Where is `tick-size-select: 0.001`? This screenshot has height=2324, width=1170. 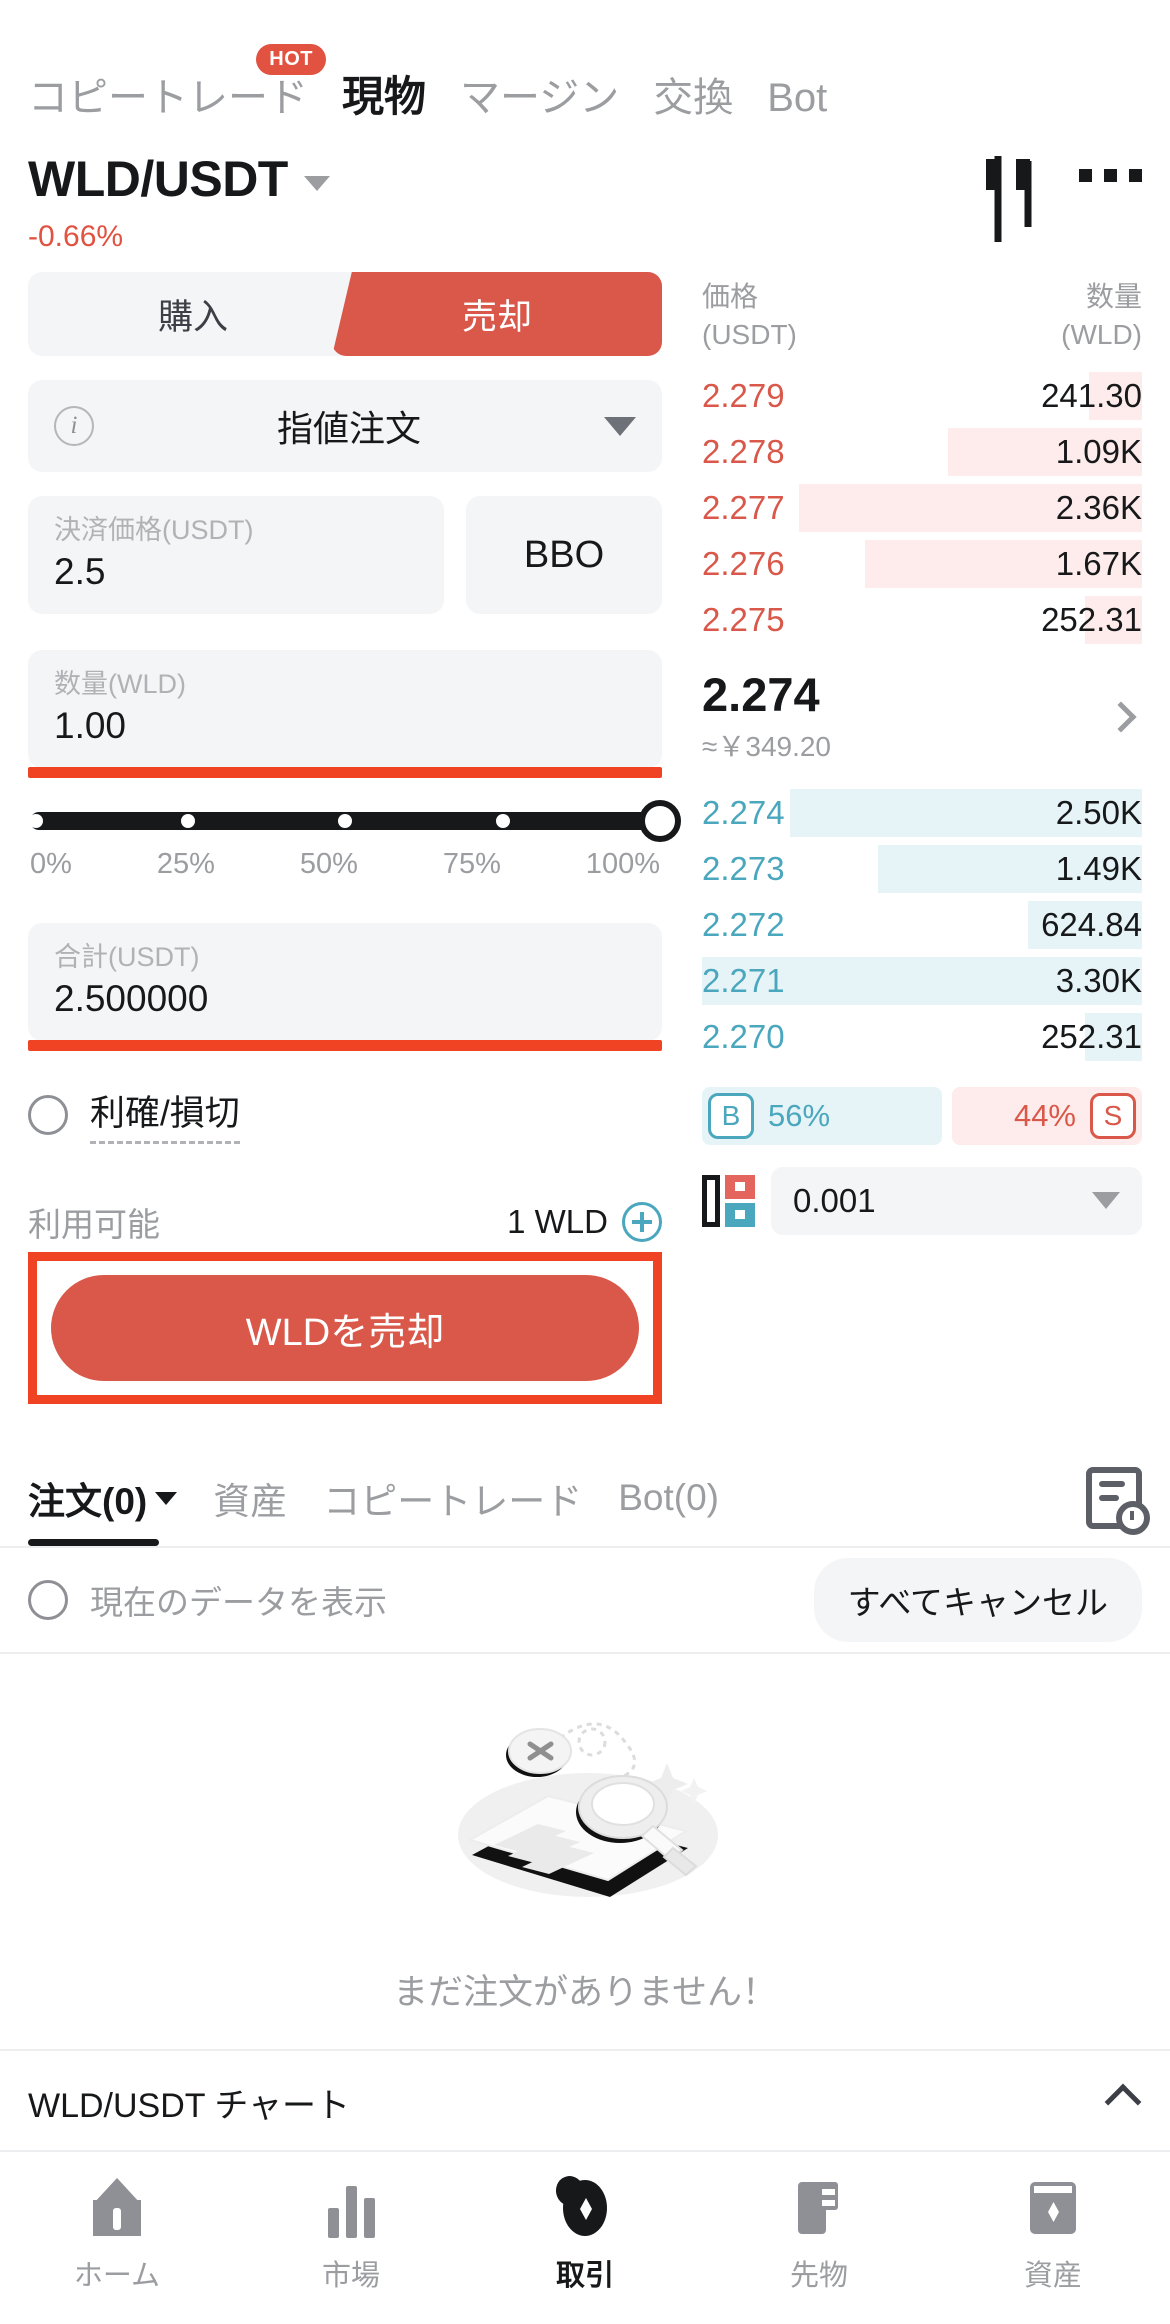 tick-size-select: 0.001 is located at coordinates (956, 1200).